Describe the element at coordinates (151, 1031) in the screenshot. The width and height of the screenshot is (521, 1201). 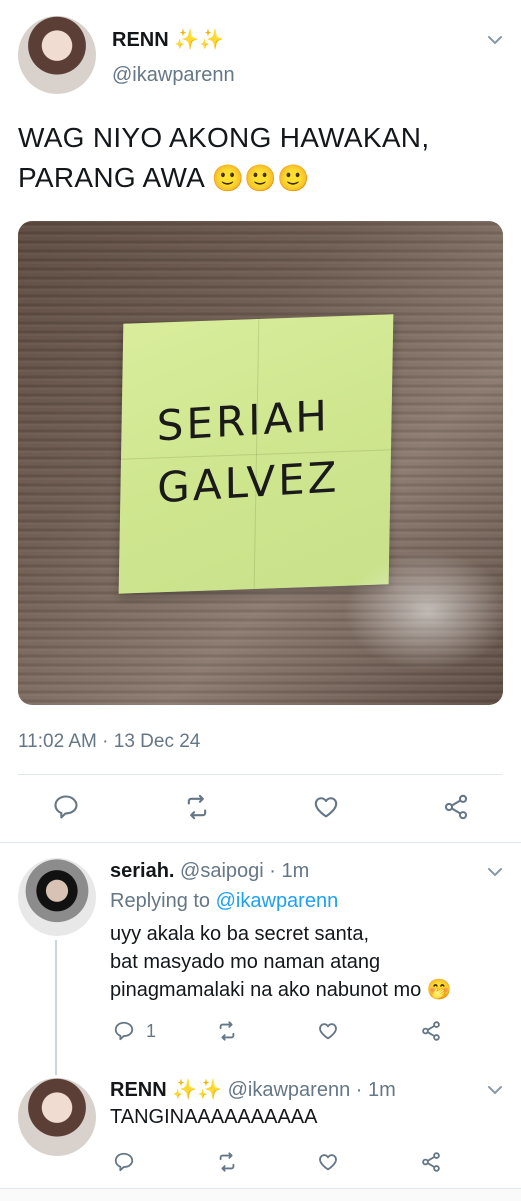
I see `reply-count: 1` at that location.